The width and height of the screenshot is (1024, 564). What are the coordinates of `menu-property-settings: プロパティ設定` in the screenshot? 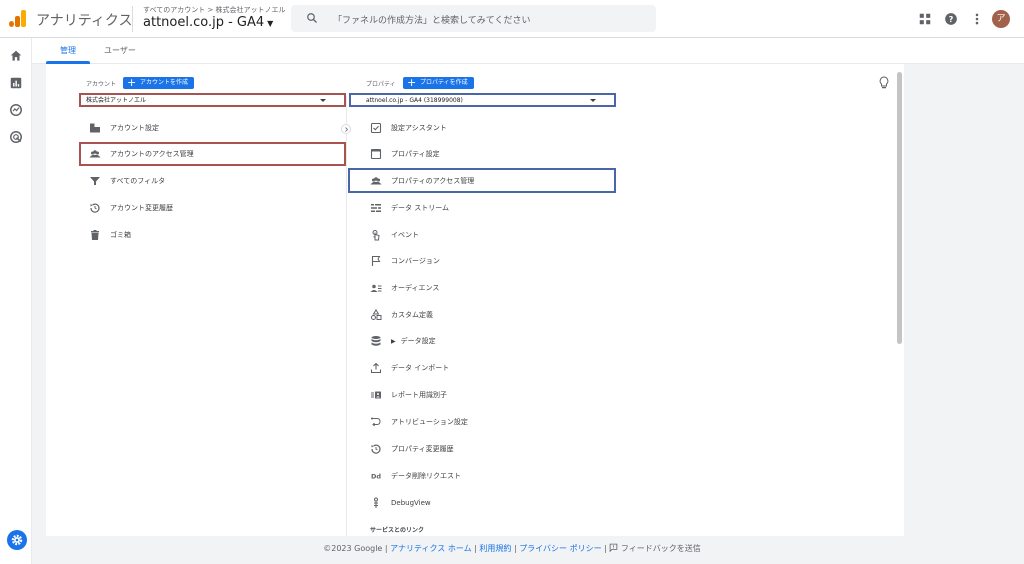 It's located at (405, 154).